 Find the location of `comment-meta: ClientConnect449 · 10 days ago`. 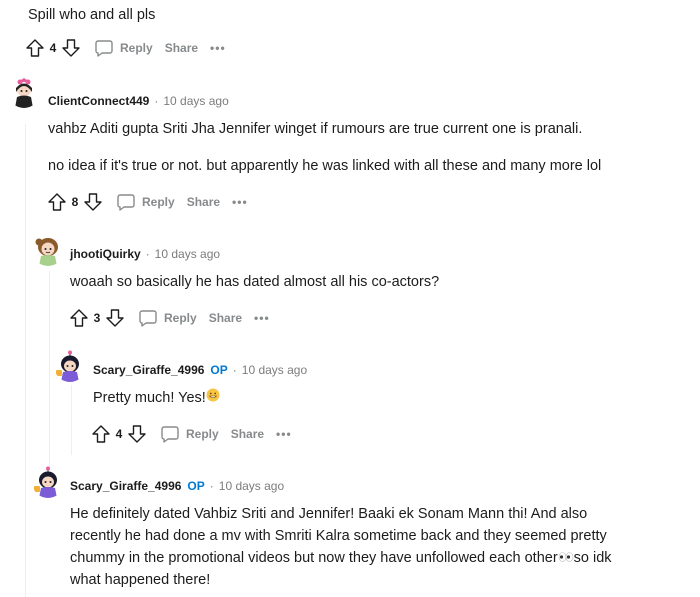

comment-meta: ClientConnect449 · 10 days ago is located at coordinates (138, 101).